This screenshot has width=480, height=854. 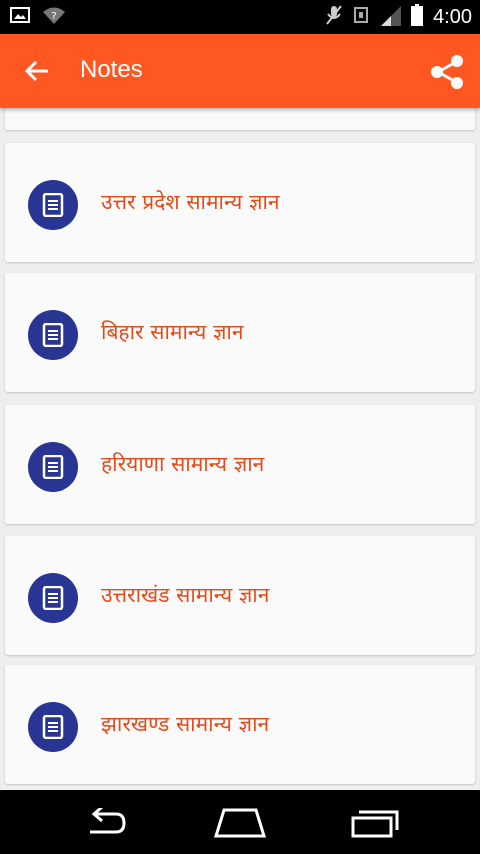 I want to click on nav-back-button, so click(x=106, y=823).